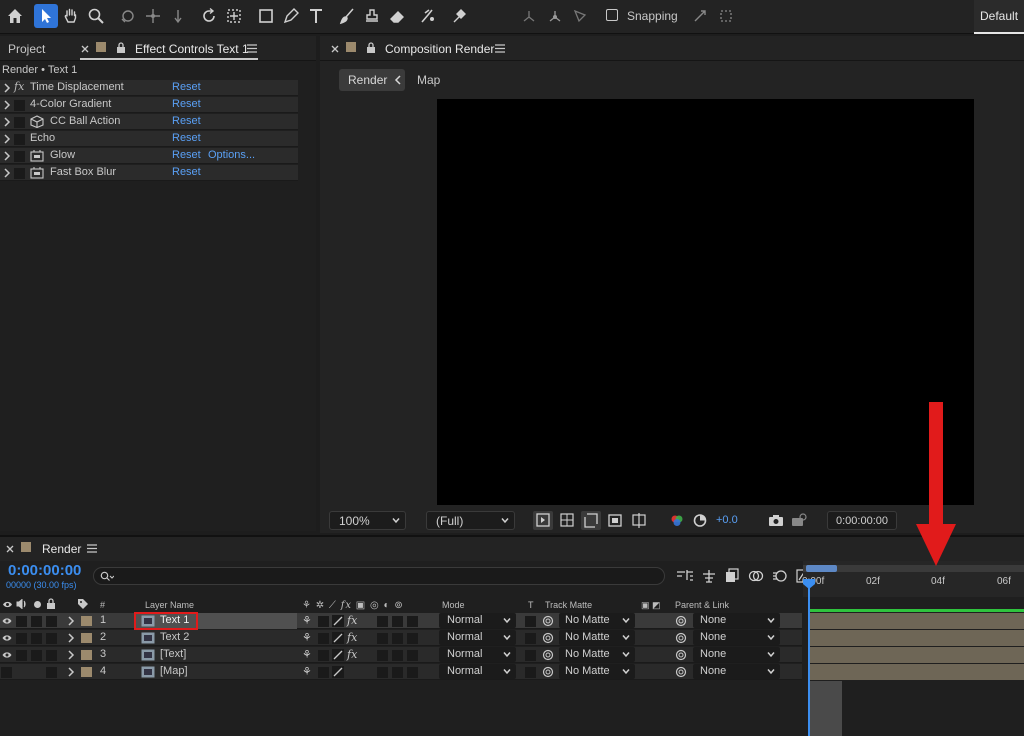 This screenshot has height=736, width=1024. Describe the element at coordinates (149, 88) in the screenshot. I see `effect-row-time-displacement: fx Time Displacement Reset` at that location.